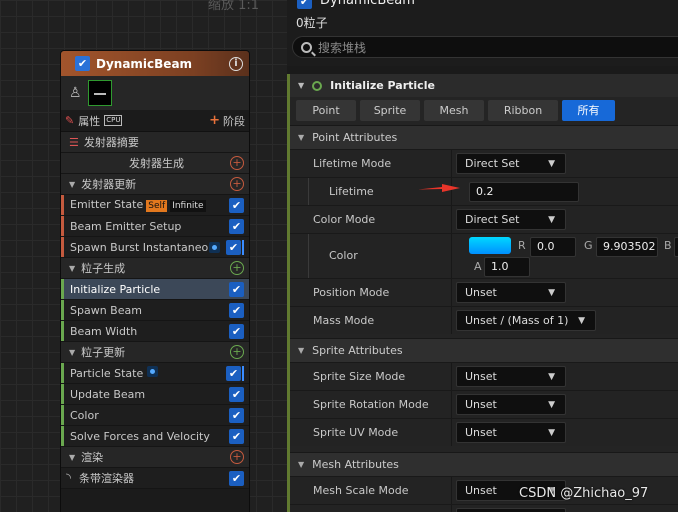  Describe the element at coordinates (104, 331) in the screenshot. I see `module-label: Beam Width` at that location.